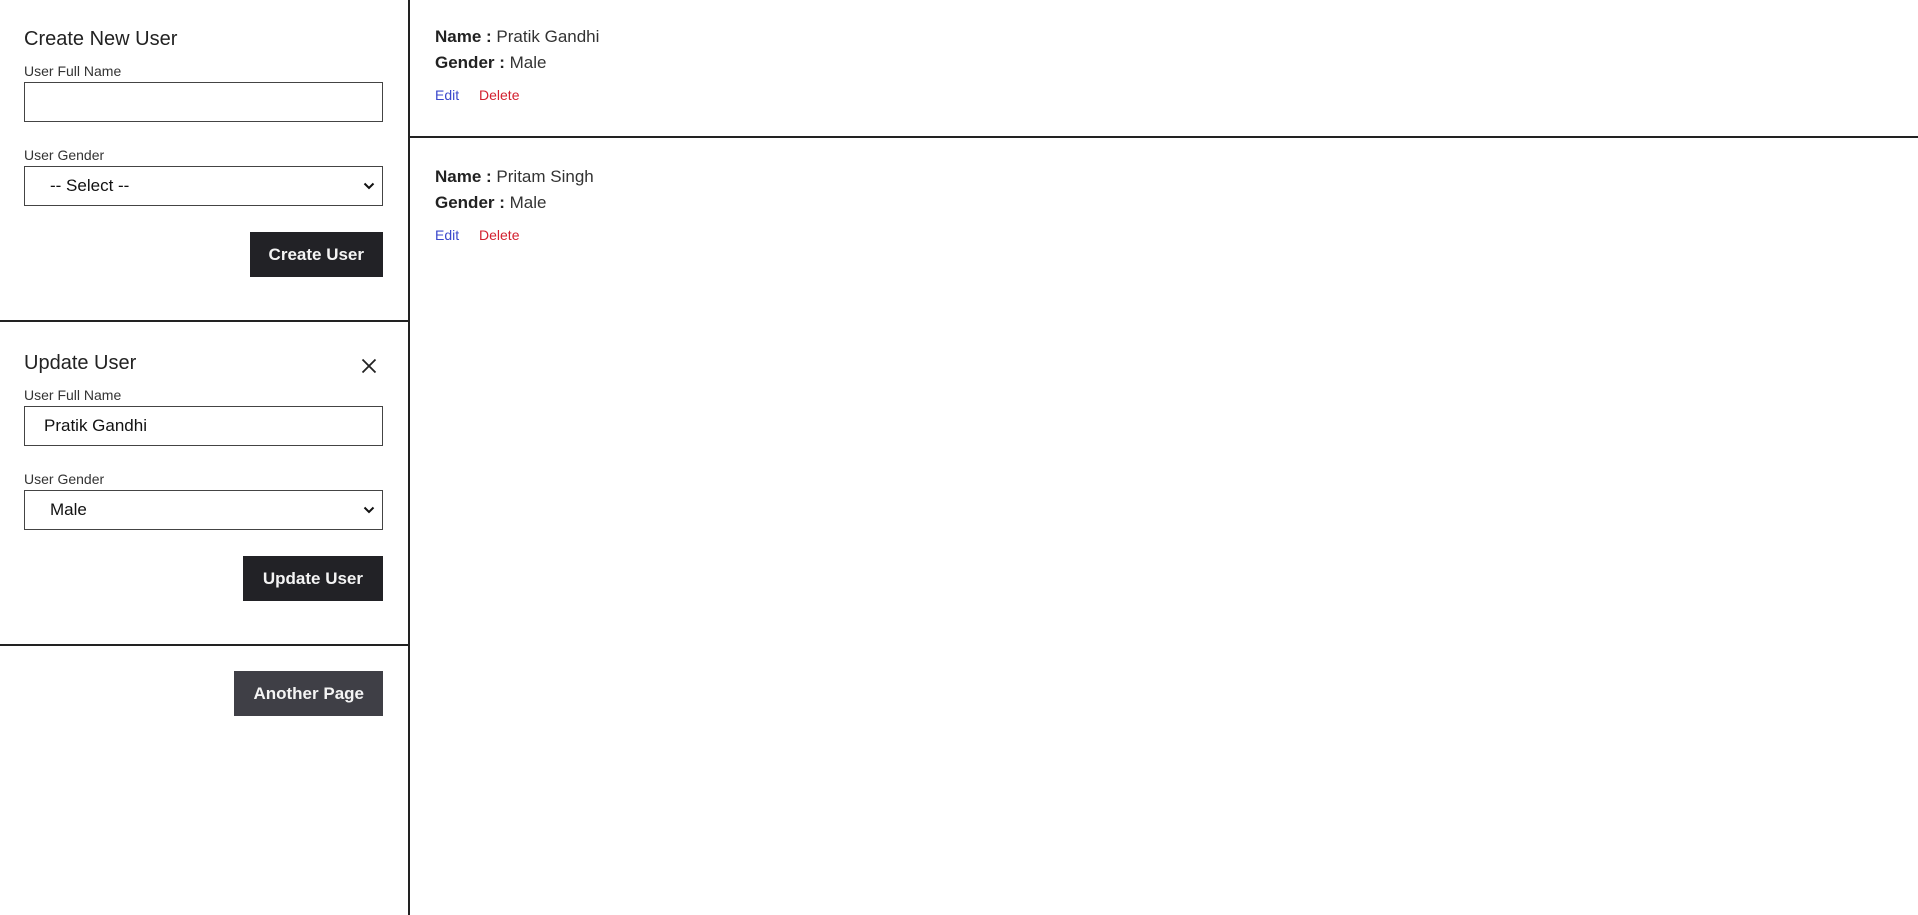 The image size is (1918, 915). I want to click on create-name-input, so click(203, 102).